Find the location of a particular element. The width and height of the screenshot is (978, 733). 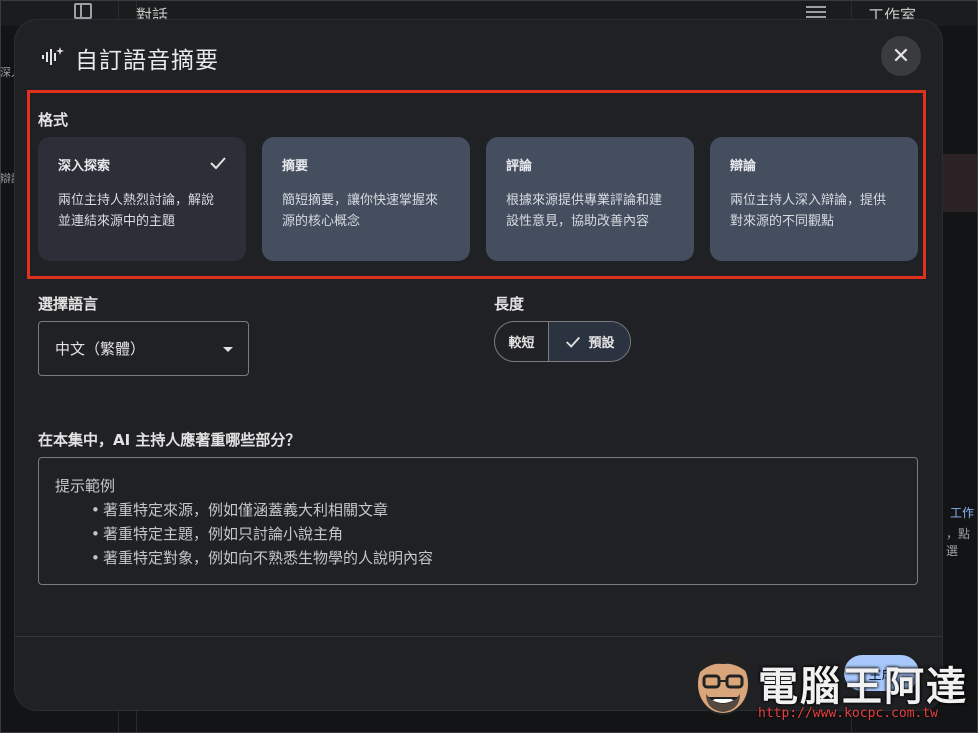

footer-divider is located at coordinates (478, 636).